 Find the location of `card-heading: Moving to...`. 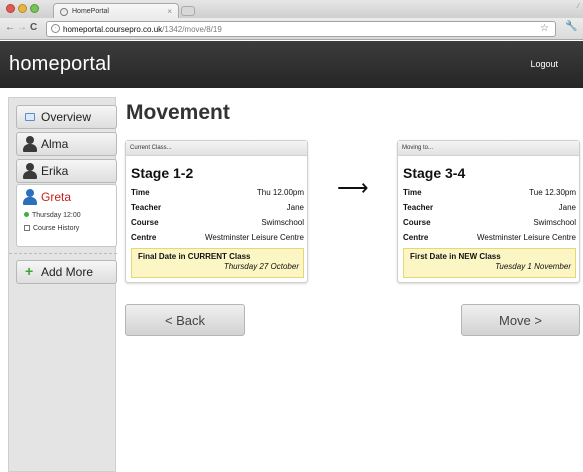

card-heading: Moving to... is located at coordinates (488, 148).